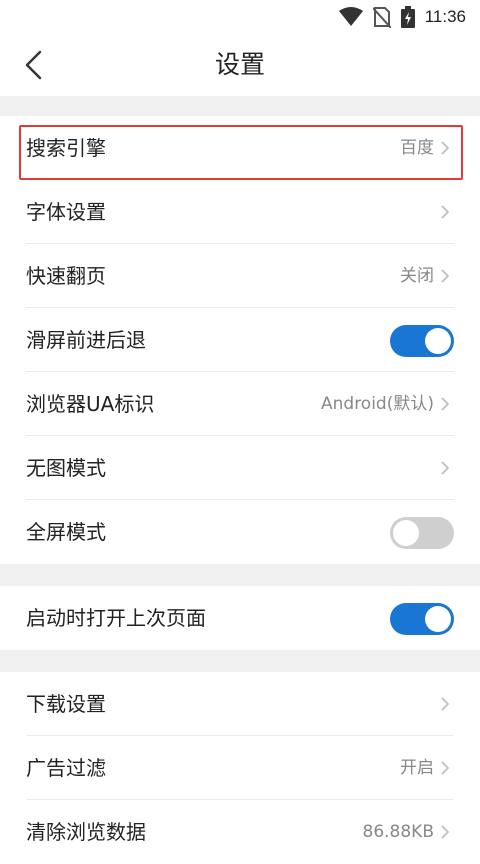 This screenshot has width=480, height=864. Describe the element at coordinates (66, 768) in the screenshot. I see `setting-label: 广告过滤` at that location.